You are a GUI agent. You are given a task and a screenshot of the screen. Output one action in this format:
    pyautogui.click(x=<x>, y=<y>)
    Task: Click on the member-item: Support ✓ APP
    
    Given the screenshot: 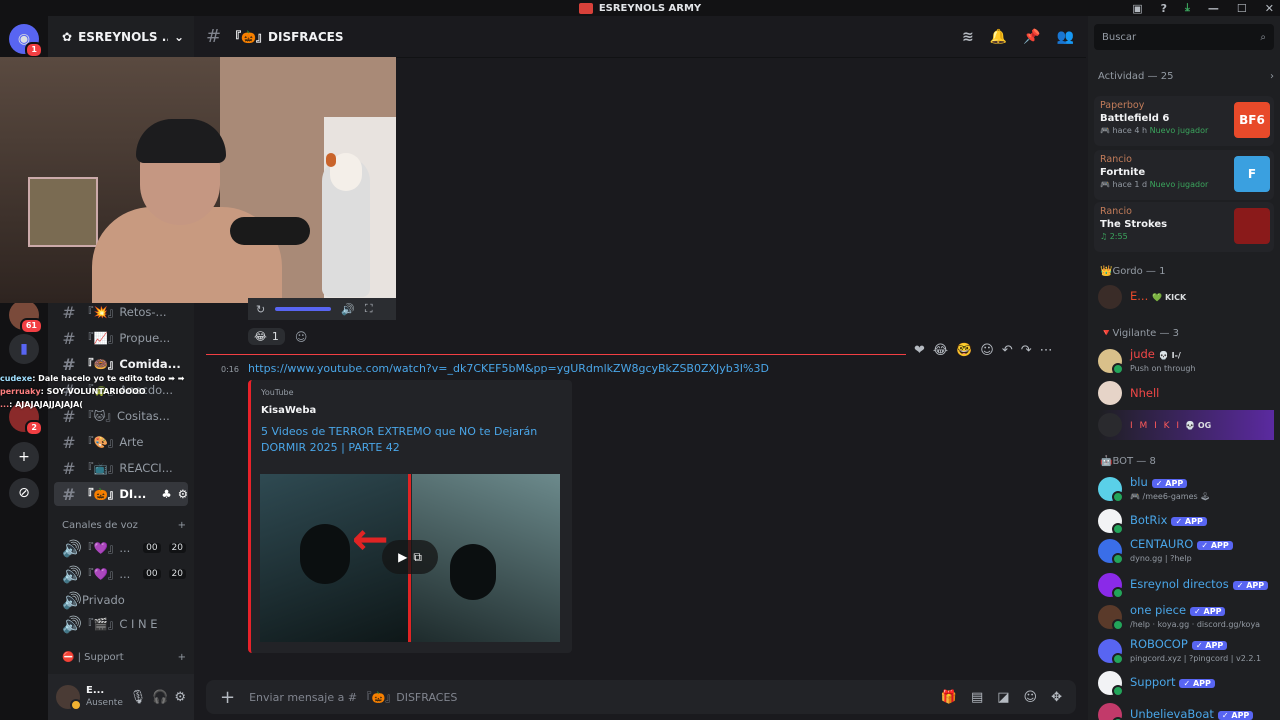 What is the action you would take?
    pyautogui.click(x=1186, y=683)
    